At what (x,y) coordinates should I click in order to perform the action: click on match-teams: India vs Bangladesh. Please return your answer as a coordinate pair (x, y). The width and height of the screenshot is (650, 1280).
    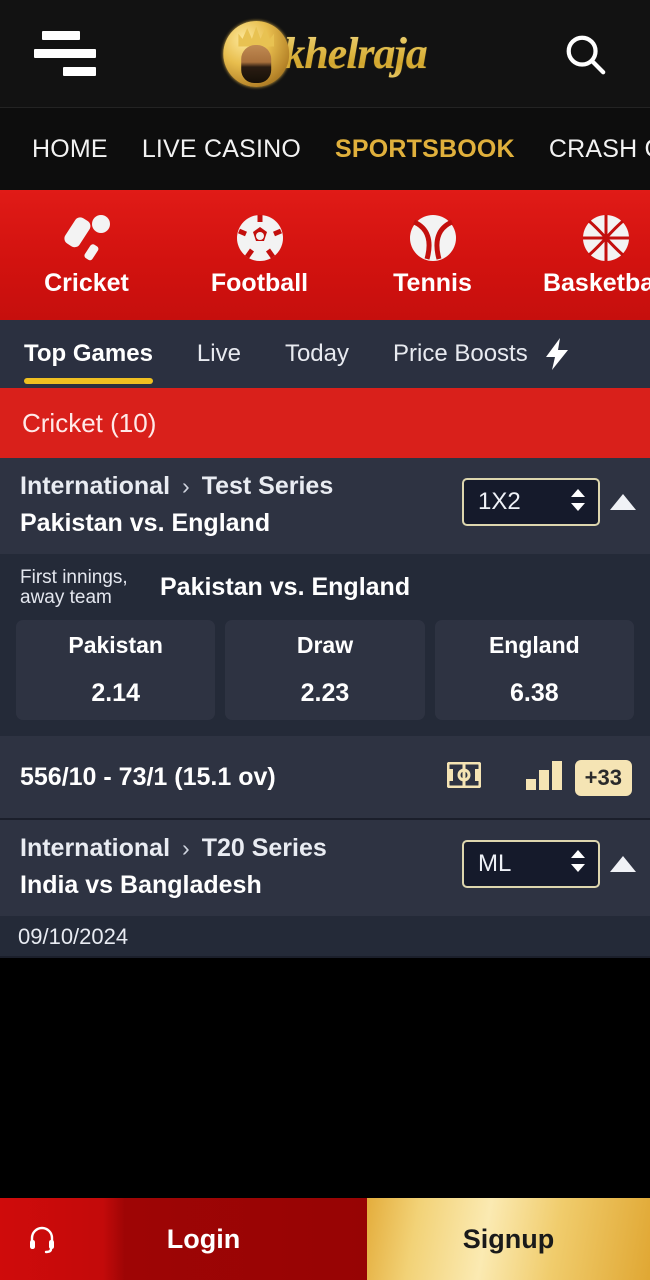
    Looking at the image, I should click on (241, 885).